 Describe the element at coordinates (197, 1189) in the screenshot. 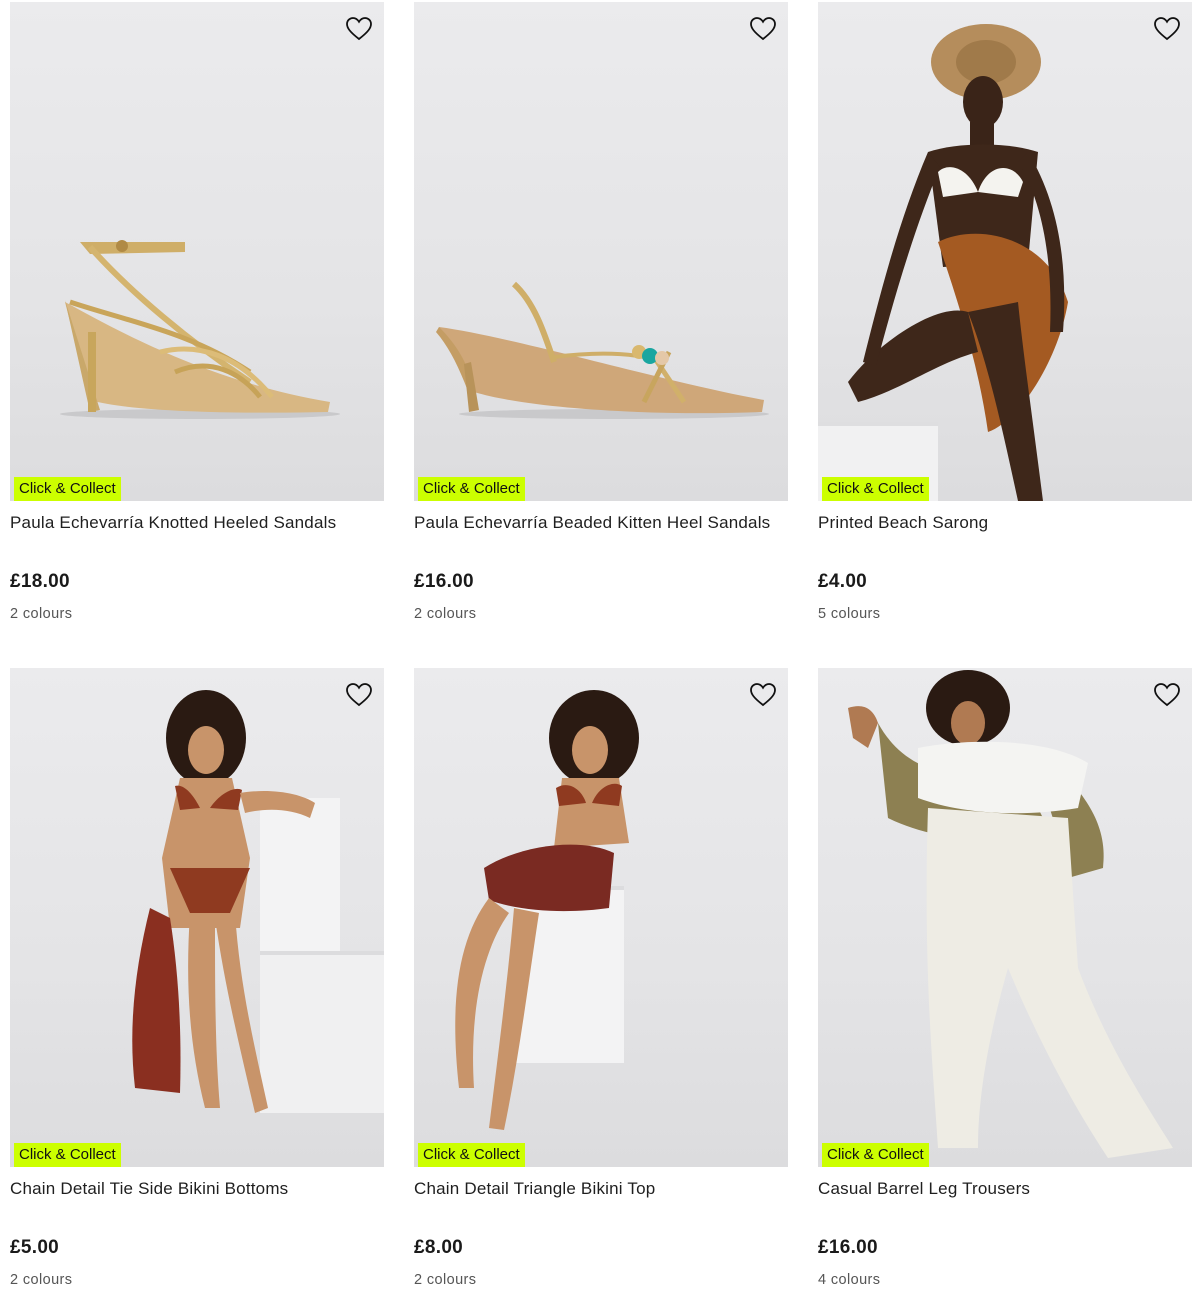

I see `product-title: Chain Detail Tie Side Bikini Bottoms` at that location.